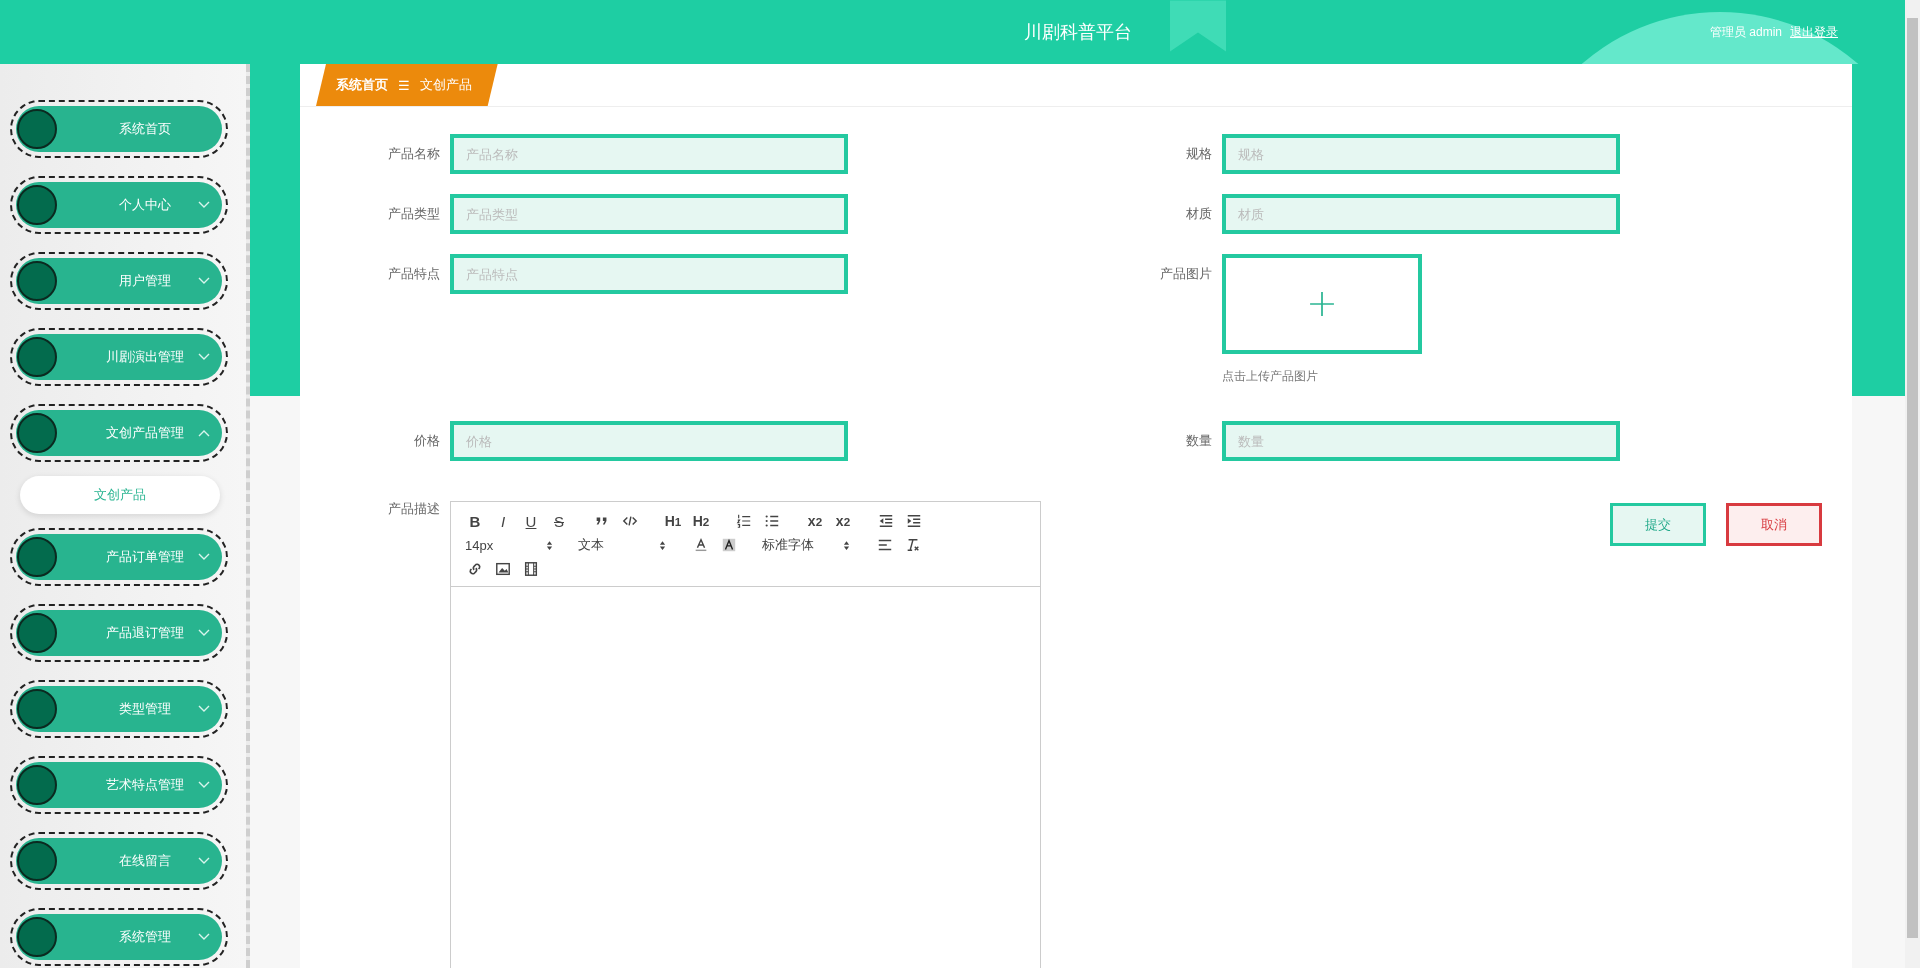  What do you see at coordinates (885, 545) in the screenshot?
I see `align-icon` at bounding box center [885, 545].